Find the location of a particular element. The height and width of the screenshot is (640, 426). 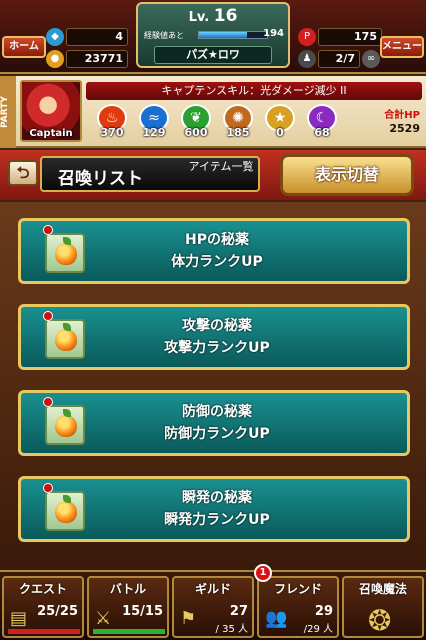

exp-remaining: 194 is located at coordinates (273, 33).